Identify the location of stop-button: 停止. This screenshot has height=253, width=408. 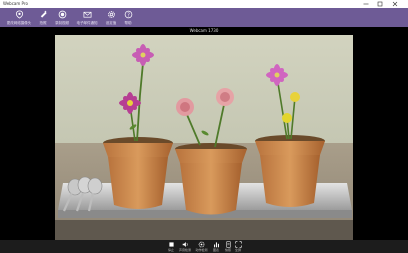
(171, 246).